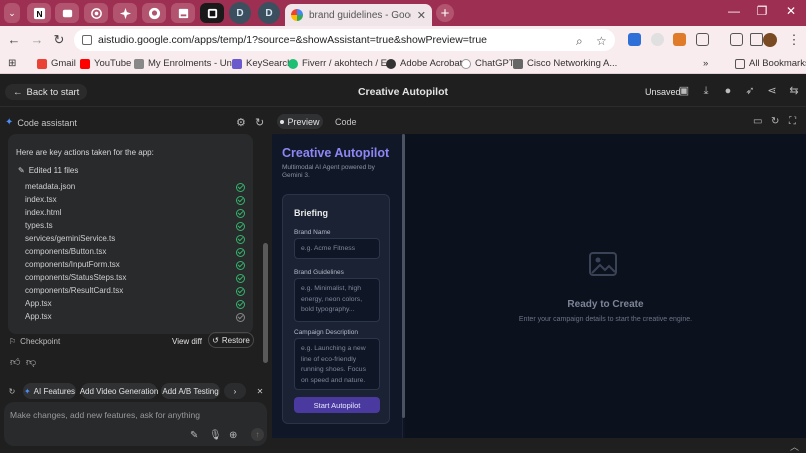  I want to click on device-preview-icon: ▭, so click(757, 121).